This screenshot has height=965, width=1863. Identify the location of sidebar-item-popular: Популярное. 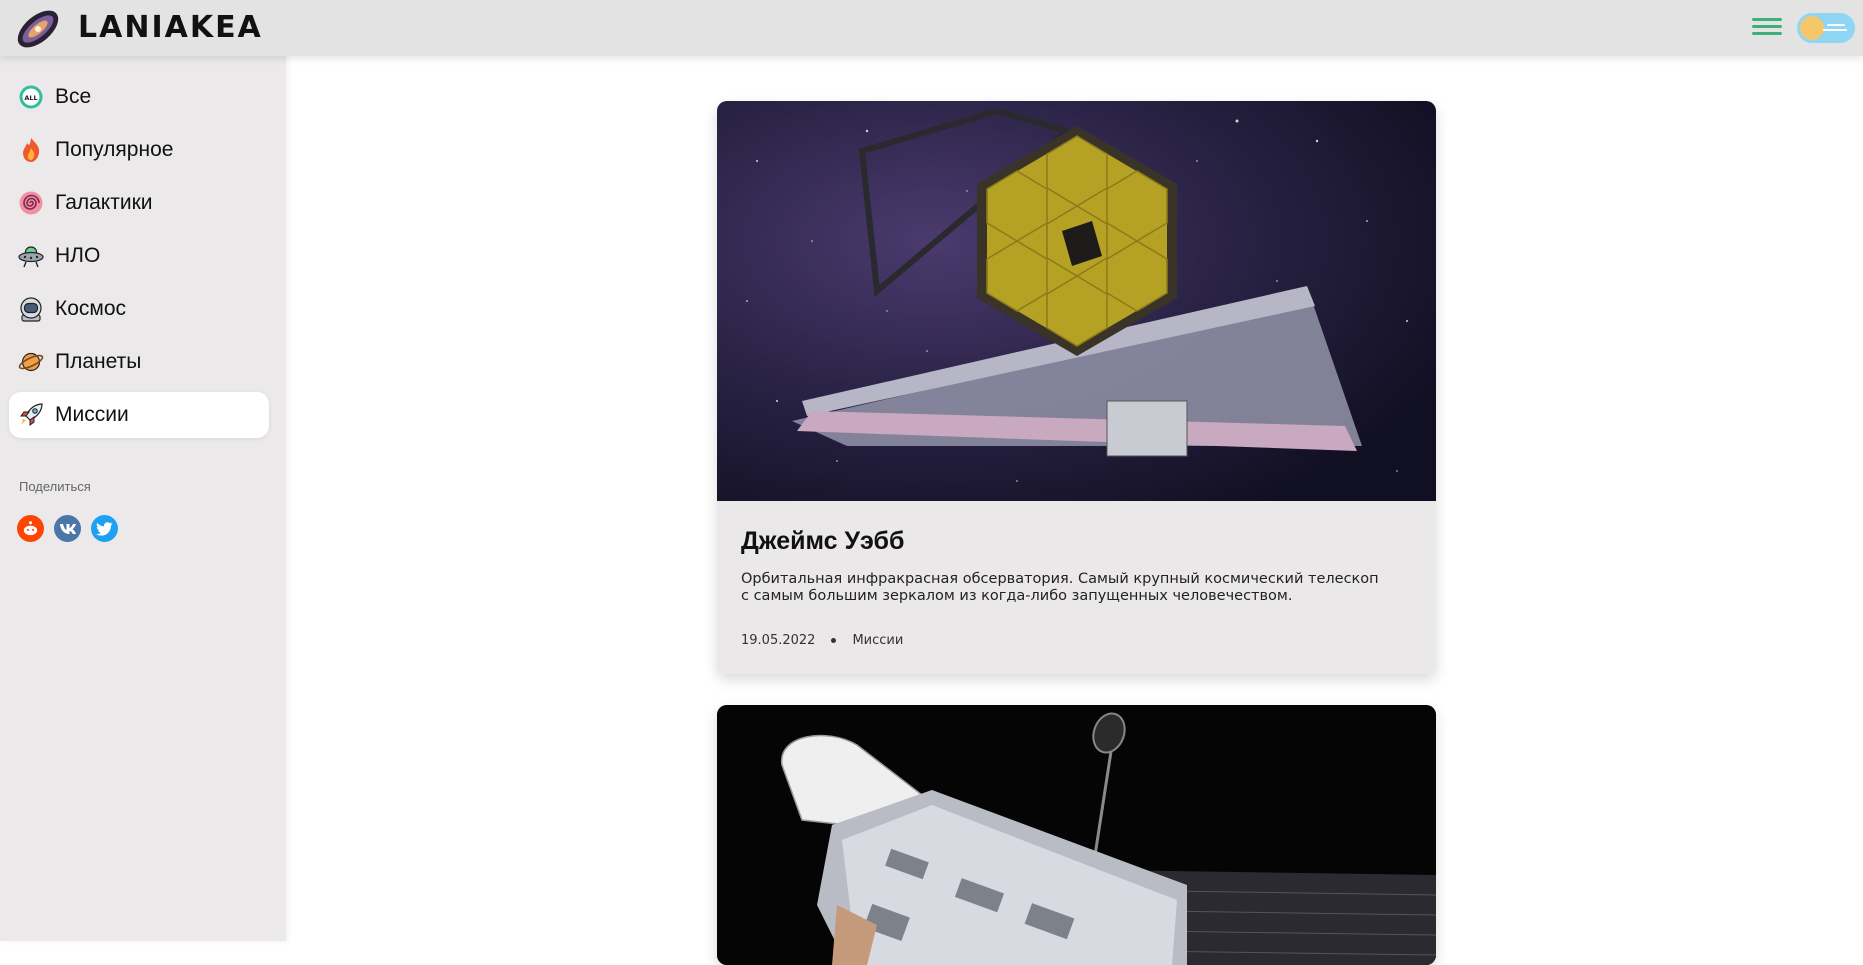
(139, 150).